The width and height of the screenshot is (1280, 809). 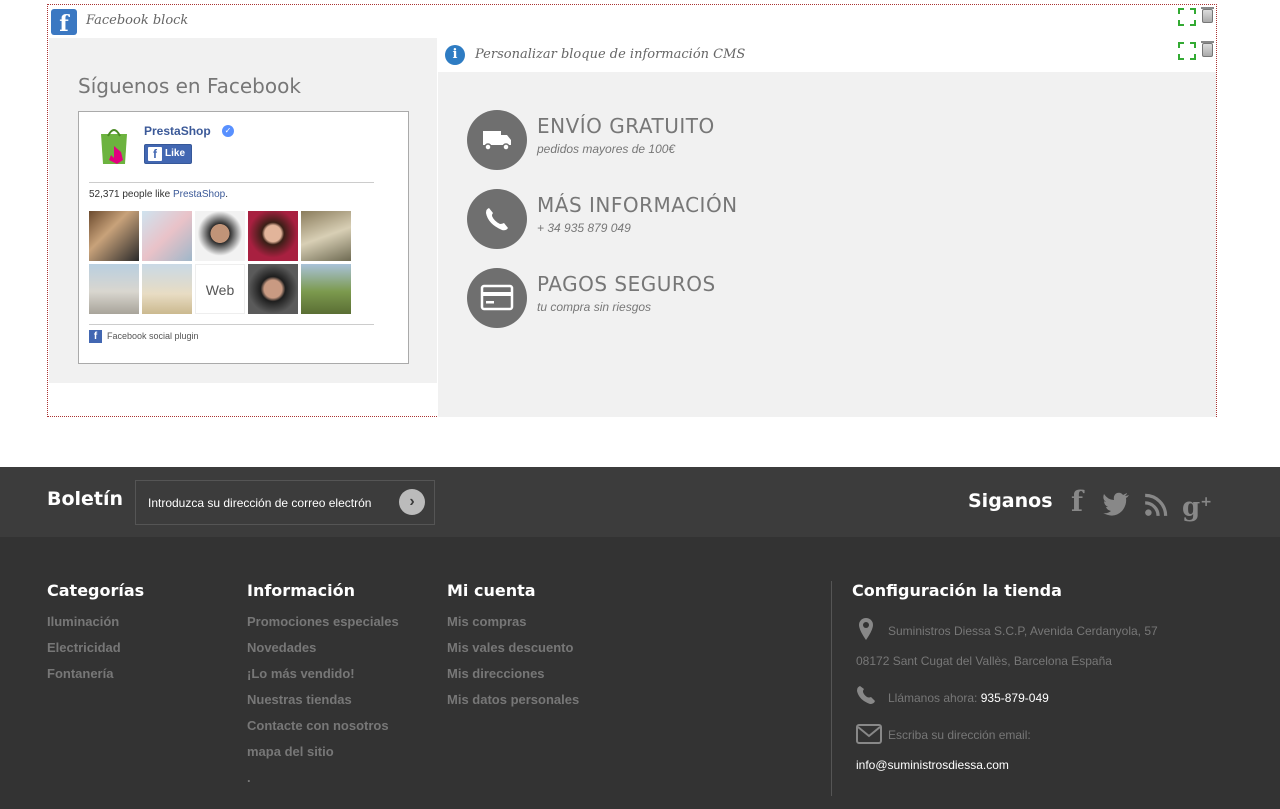 What do you see at coordinates (957, 590) in the screenshot?
I see `footer-store-title: Configuración la tienda` at bounding box center [957, 590].